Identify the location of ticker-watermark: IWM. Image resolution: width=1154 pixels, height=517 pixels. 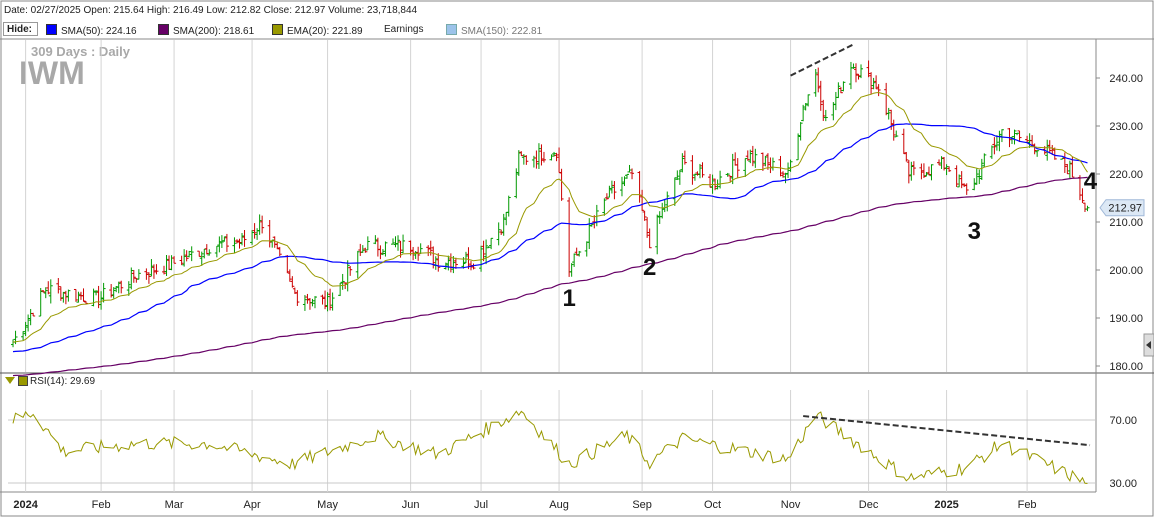
(52, 73).